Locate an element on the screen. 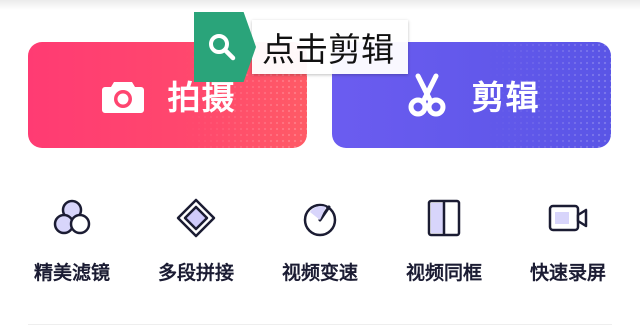 The height and width of the screenshot is (328, 640). tool-label: 精美滤镜 is located at coordinates (71, 273).